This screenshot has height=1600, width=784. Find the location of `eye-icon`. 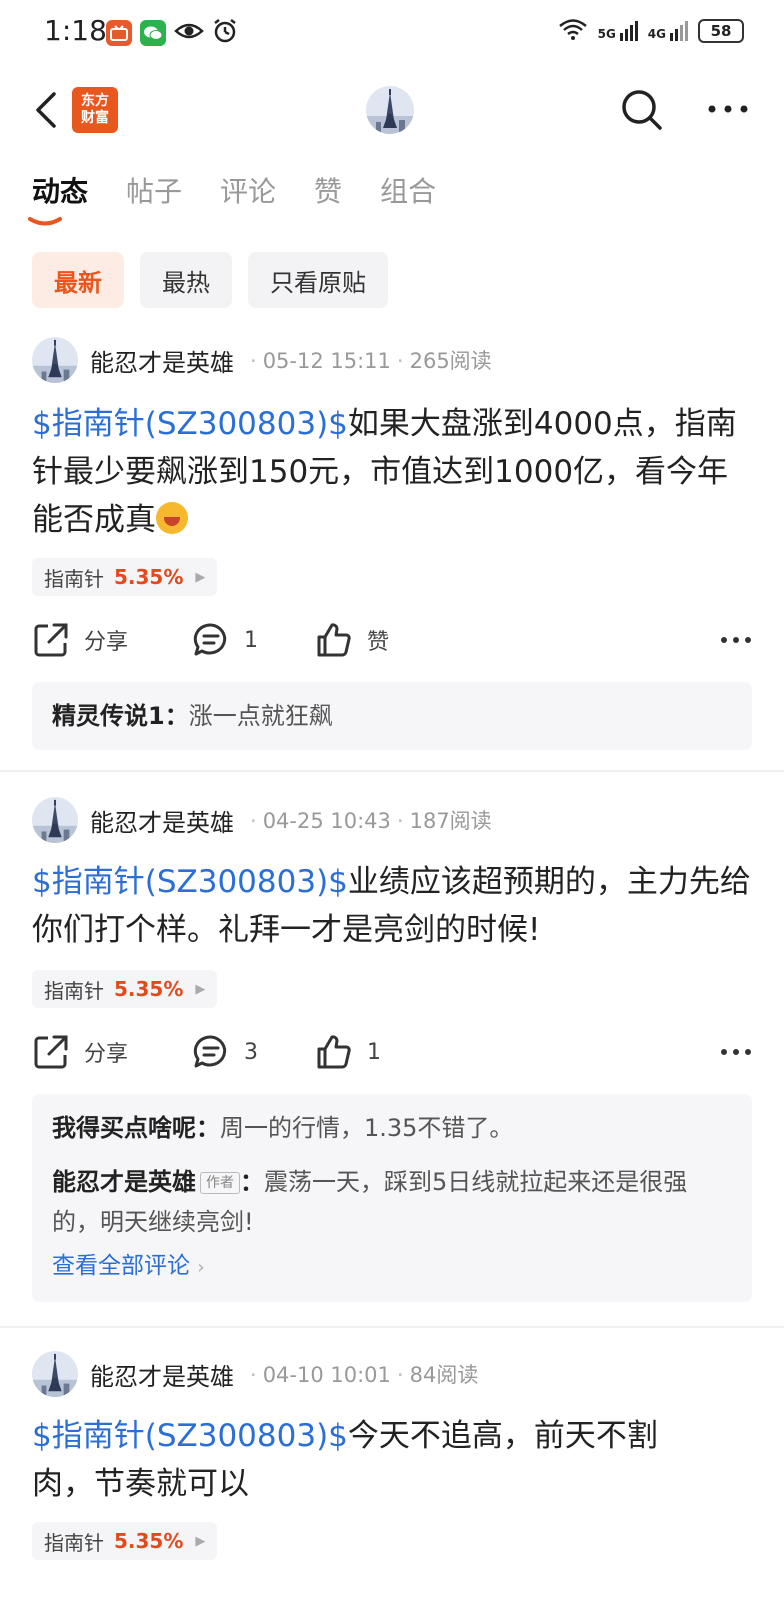

eye-icon is located at coordinates (189, 33).